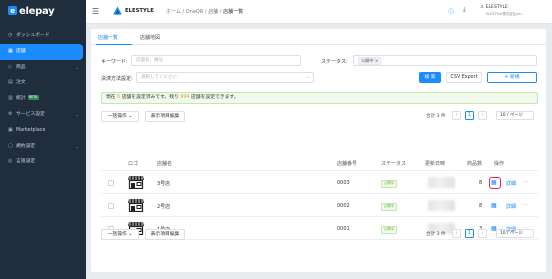 The width and height of the screenshot is (552, 279). Describe the element at coordinates (494, 182) in the screenshot. I see `highlight-box` at that location.